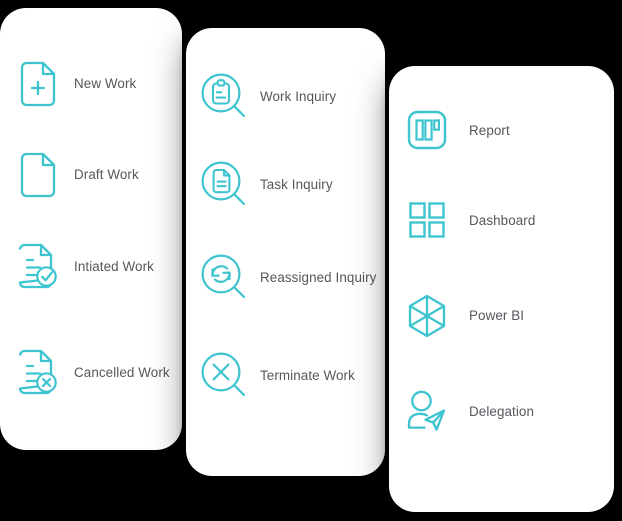 The image size is (622, 521). I want to click on menu-item-draft-work: Draft Work, so click(91, 175).